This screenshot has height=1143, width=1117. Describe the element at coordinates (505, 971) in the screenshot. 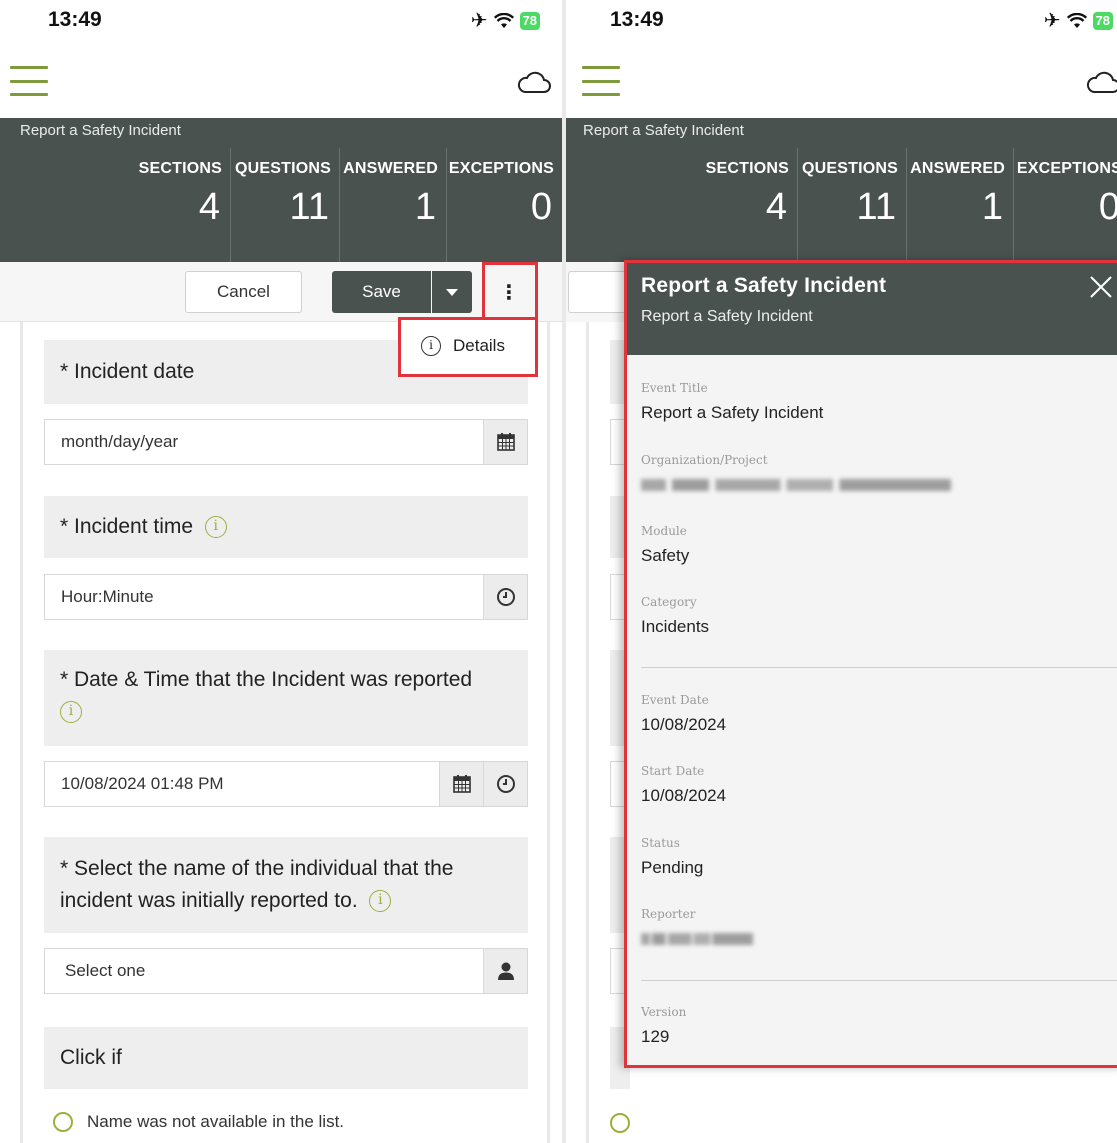

I see `person-icon` at that location.